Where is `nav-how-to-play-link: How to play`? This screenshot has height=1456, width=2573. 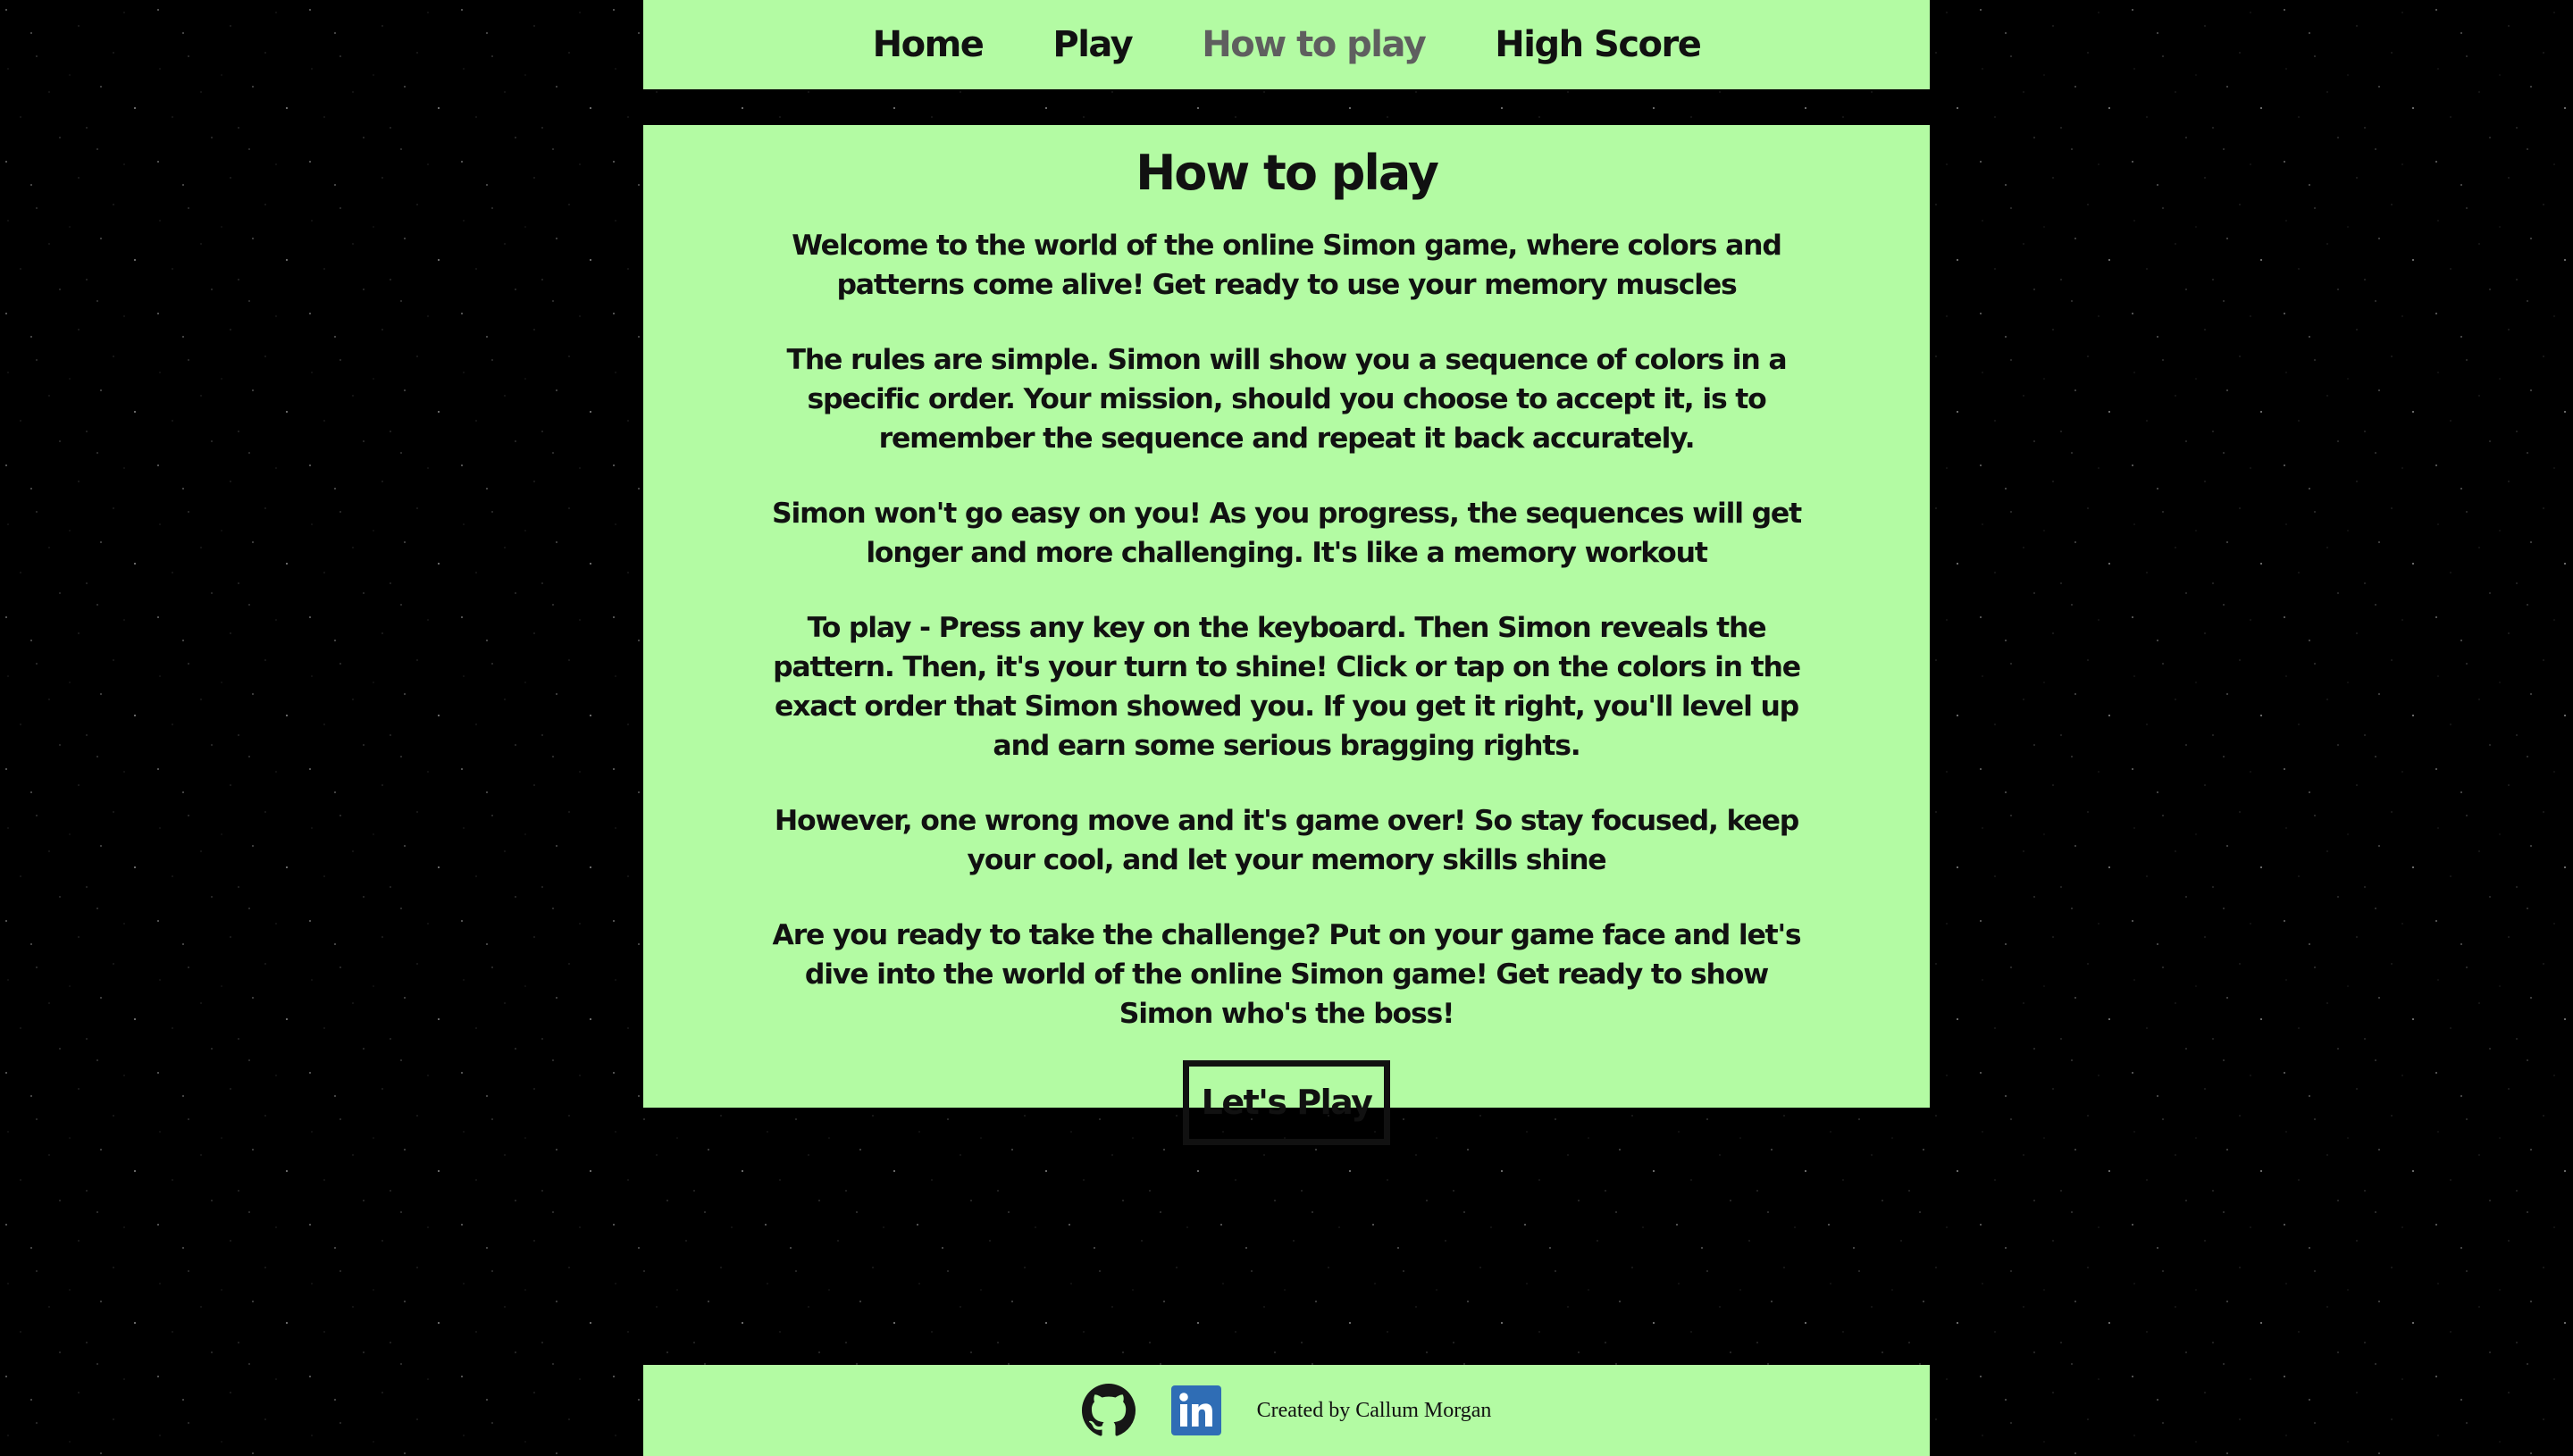 nav-how-to-play-link: How to play is located at coordinates (1314, 44).